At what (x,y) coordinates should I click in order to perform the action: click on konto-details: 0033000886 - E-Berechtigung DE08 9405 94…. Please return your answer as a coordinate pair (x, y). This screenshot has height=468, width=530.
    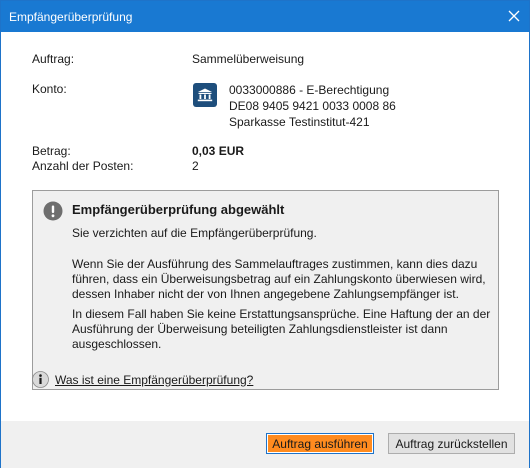
    Looking at the image, I should click on (312, 106).